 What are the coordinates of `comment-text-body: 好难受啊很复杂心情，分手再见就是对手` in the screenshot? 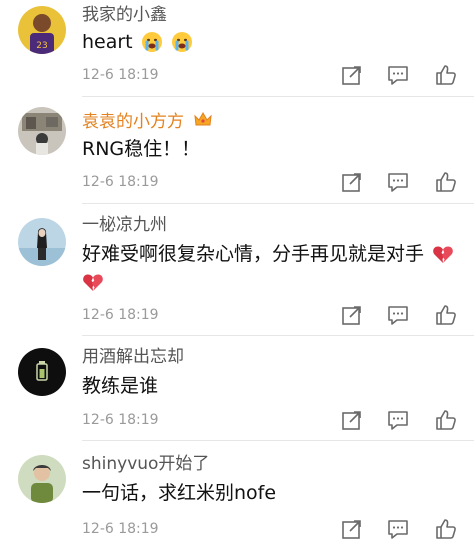 It's located at (253, 254).